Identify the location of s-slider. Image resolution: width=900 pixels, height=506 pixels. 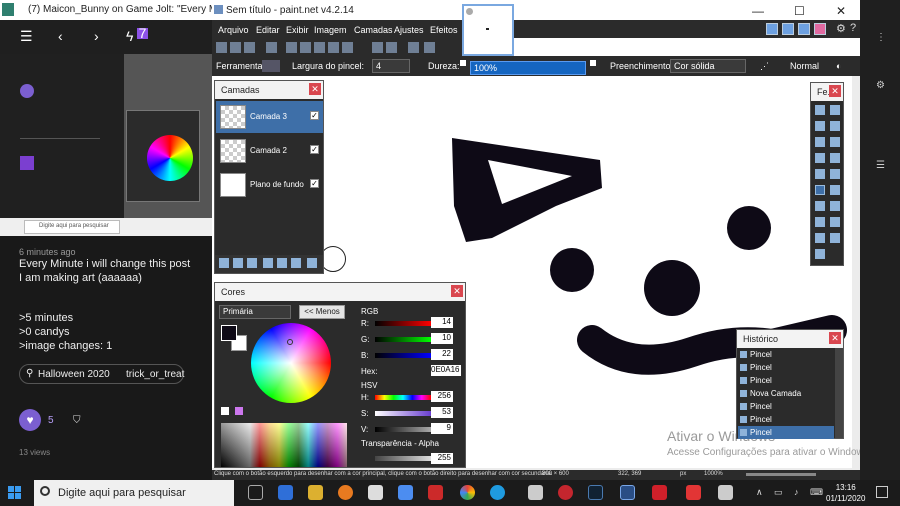
(403, 413).